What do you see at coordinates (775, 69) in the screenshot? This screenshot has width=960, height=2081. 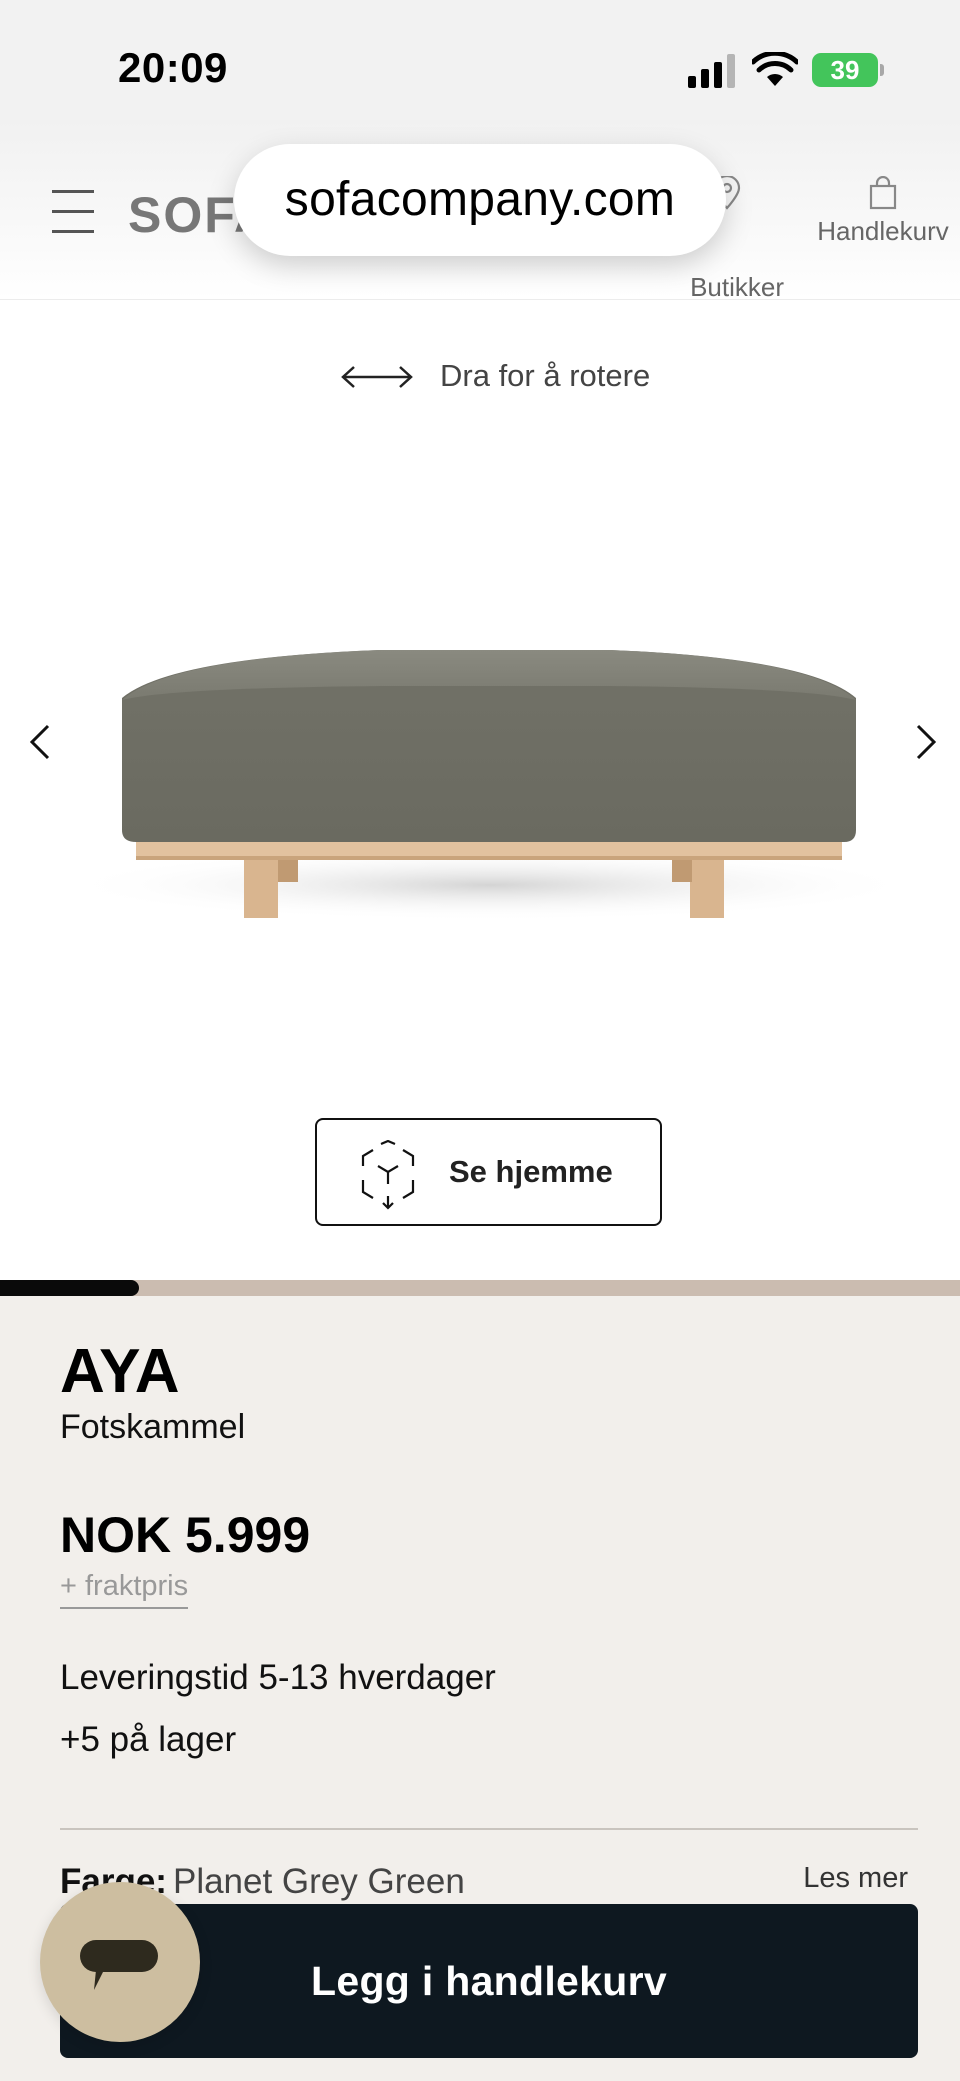 I see `wifi-icon` at bounding box center [775, 69].